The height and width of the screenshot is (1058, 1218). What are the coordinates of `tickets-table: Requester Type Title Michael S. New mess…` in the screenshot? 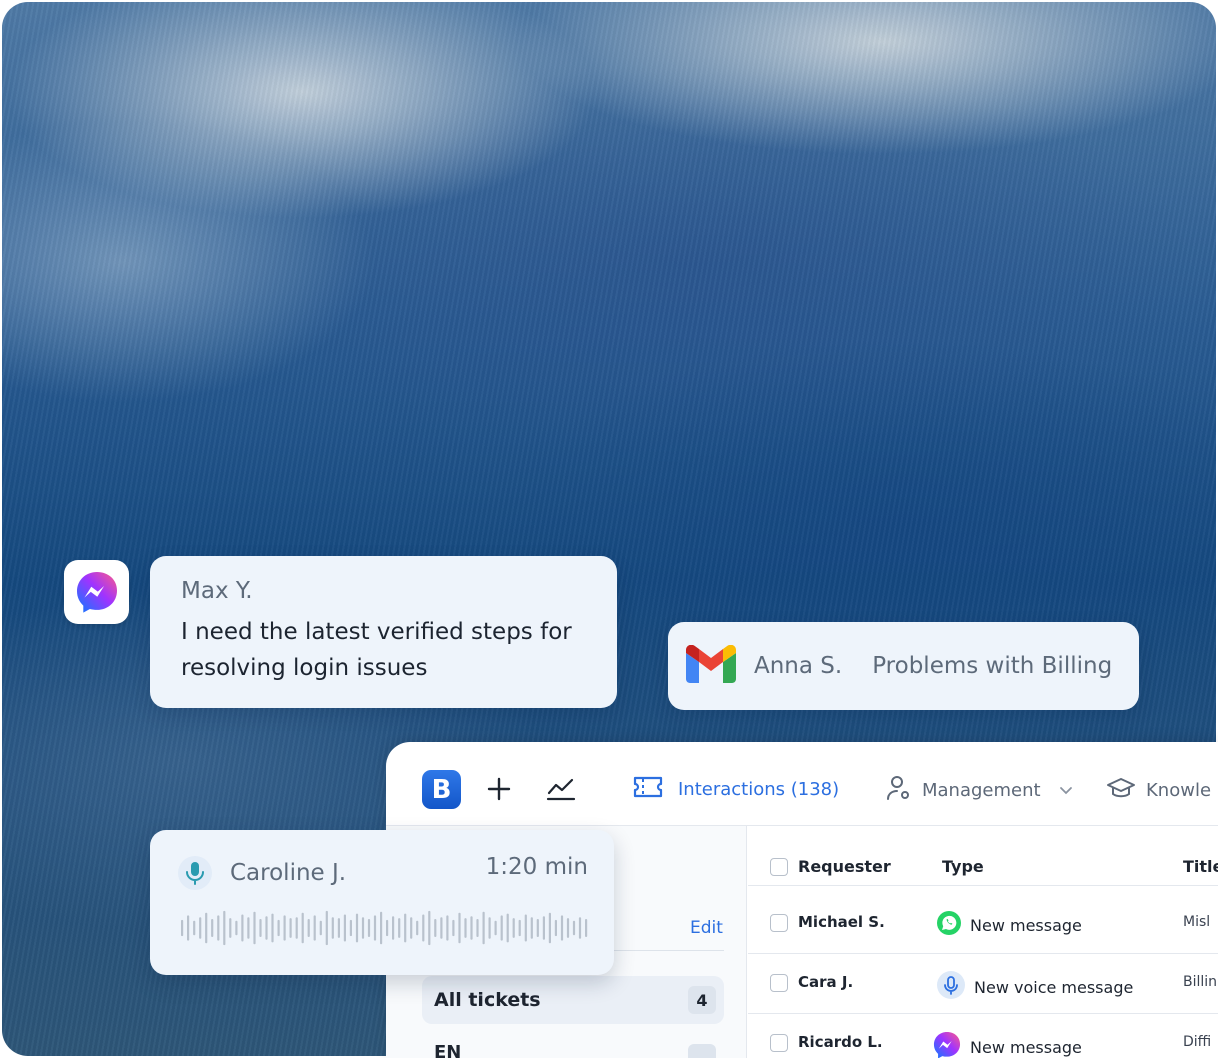 It's located at (983, 942).